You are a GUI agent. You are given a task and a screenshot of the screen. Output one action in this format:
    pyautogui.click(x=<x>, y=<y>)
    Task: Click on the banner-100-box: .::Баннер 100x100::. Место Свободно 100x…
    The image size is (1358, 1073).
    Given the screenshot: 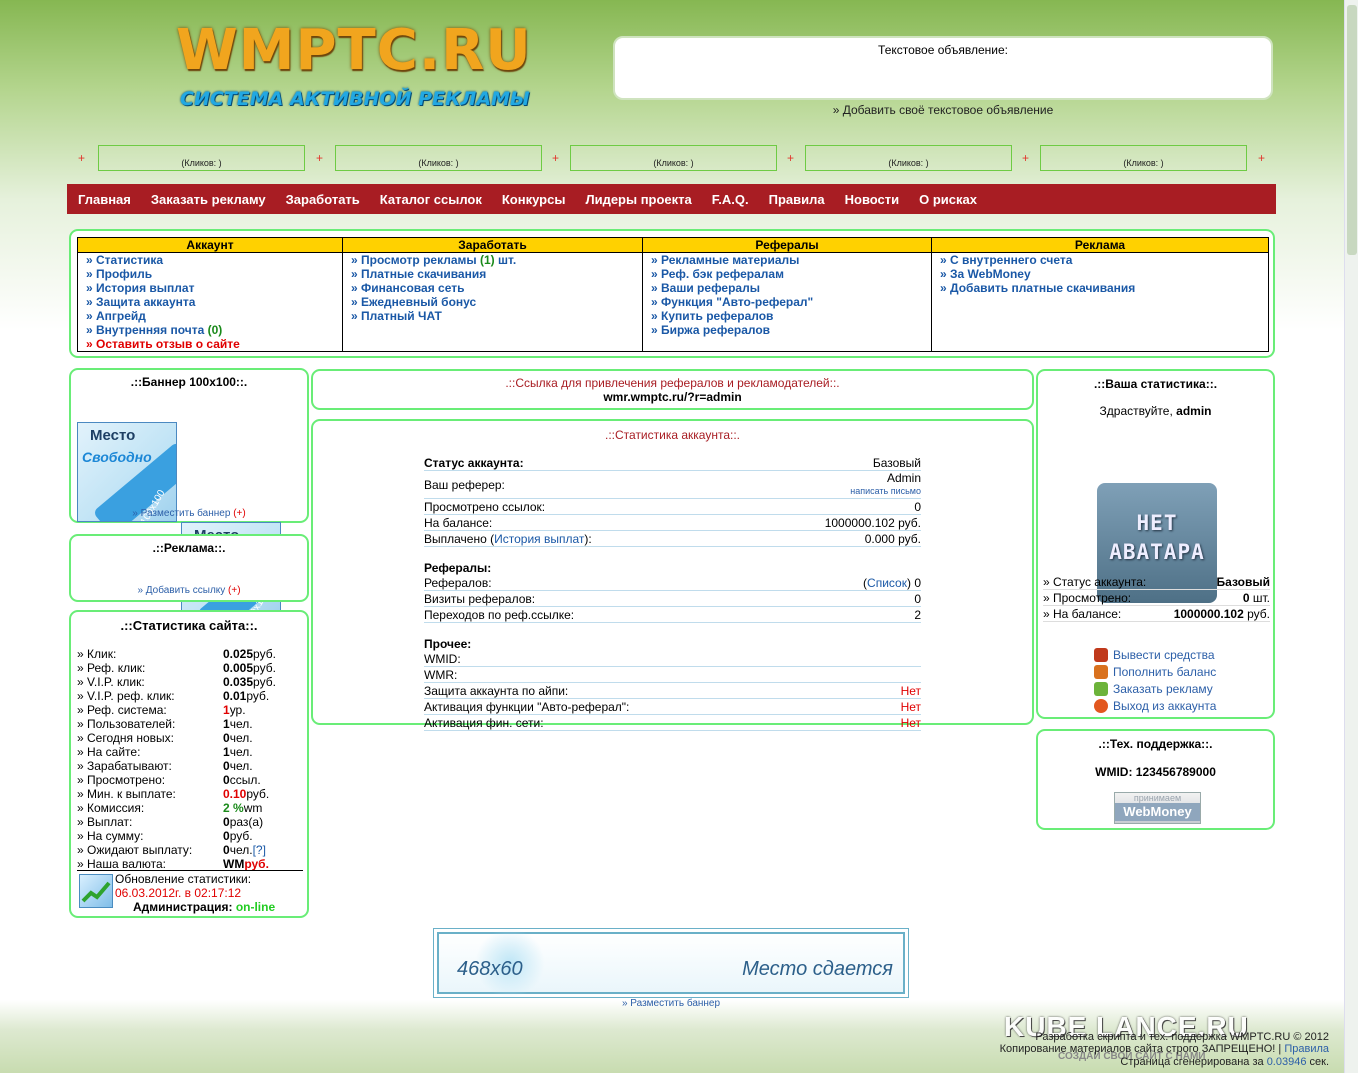 What is the action you would take?
    pyautogui.click(x=189, y=495)
    